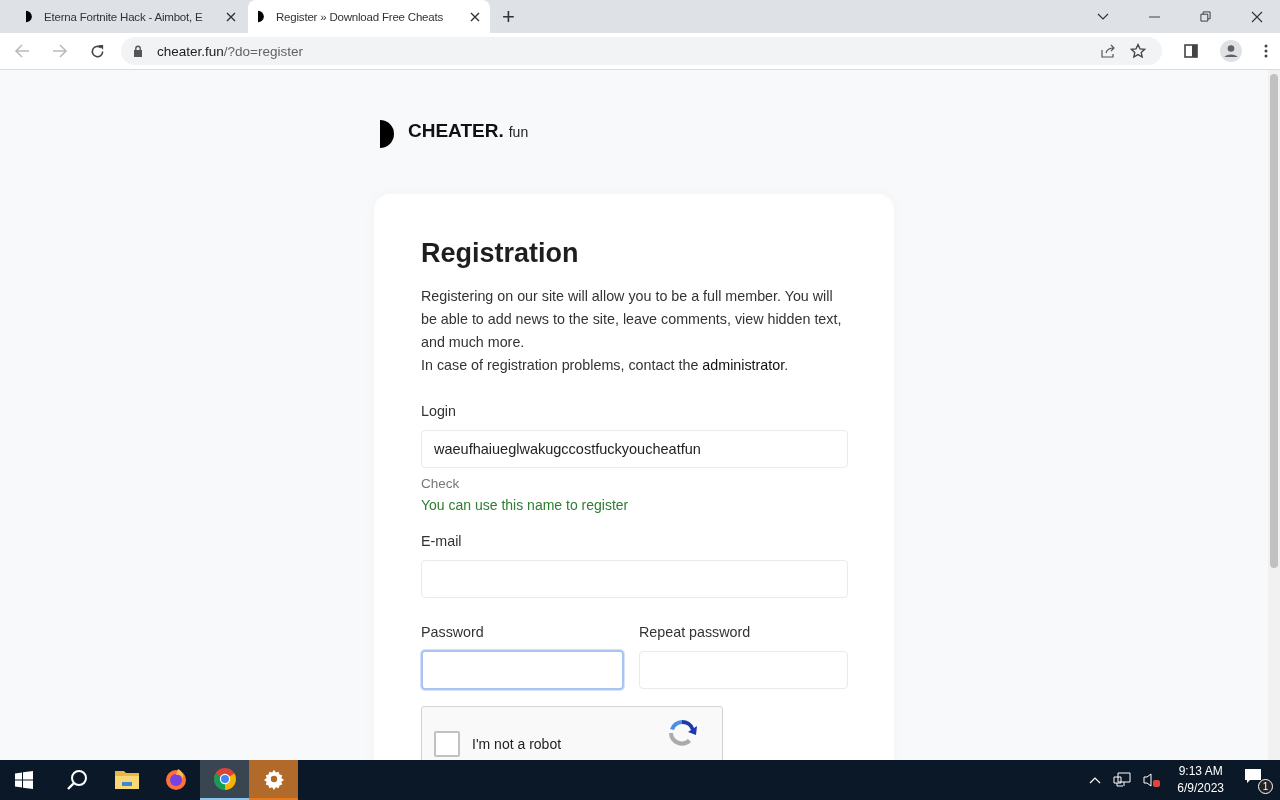  Describe the element at coordinates (442, 541) in the screenshot. I see `field-label: E-mail` at that location.